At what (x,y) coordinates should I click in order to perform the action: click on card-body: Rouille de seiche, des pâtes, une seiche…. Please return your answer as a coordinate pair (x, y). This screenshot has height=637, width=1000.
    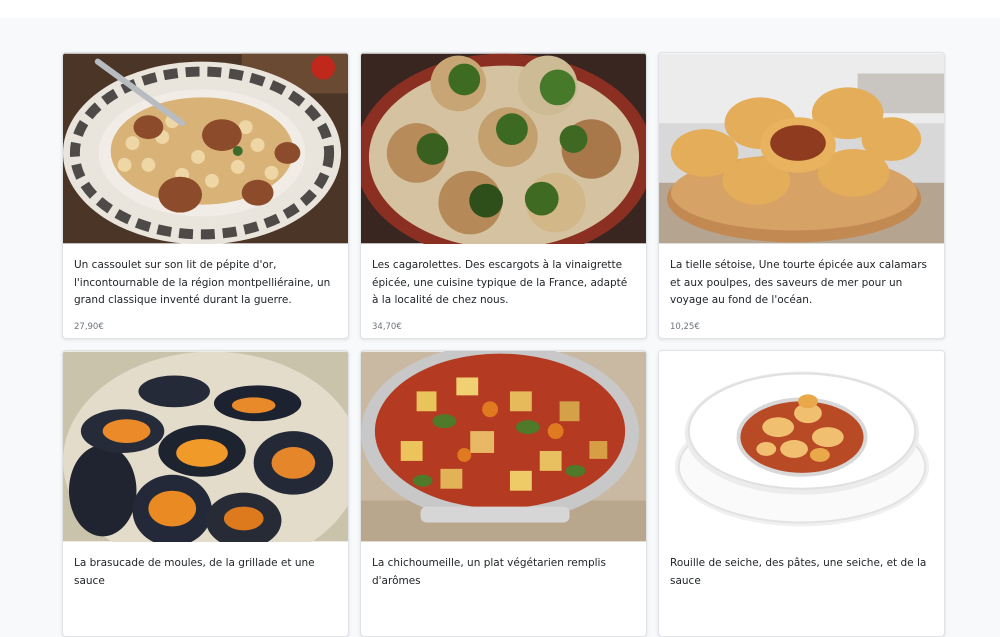
    Looking at the image, I should click on (801, 572).